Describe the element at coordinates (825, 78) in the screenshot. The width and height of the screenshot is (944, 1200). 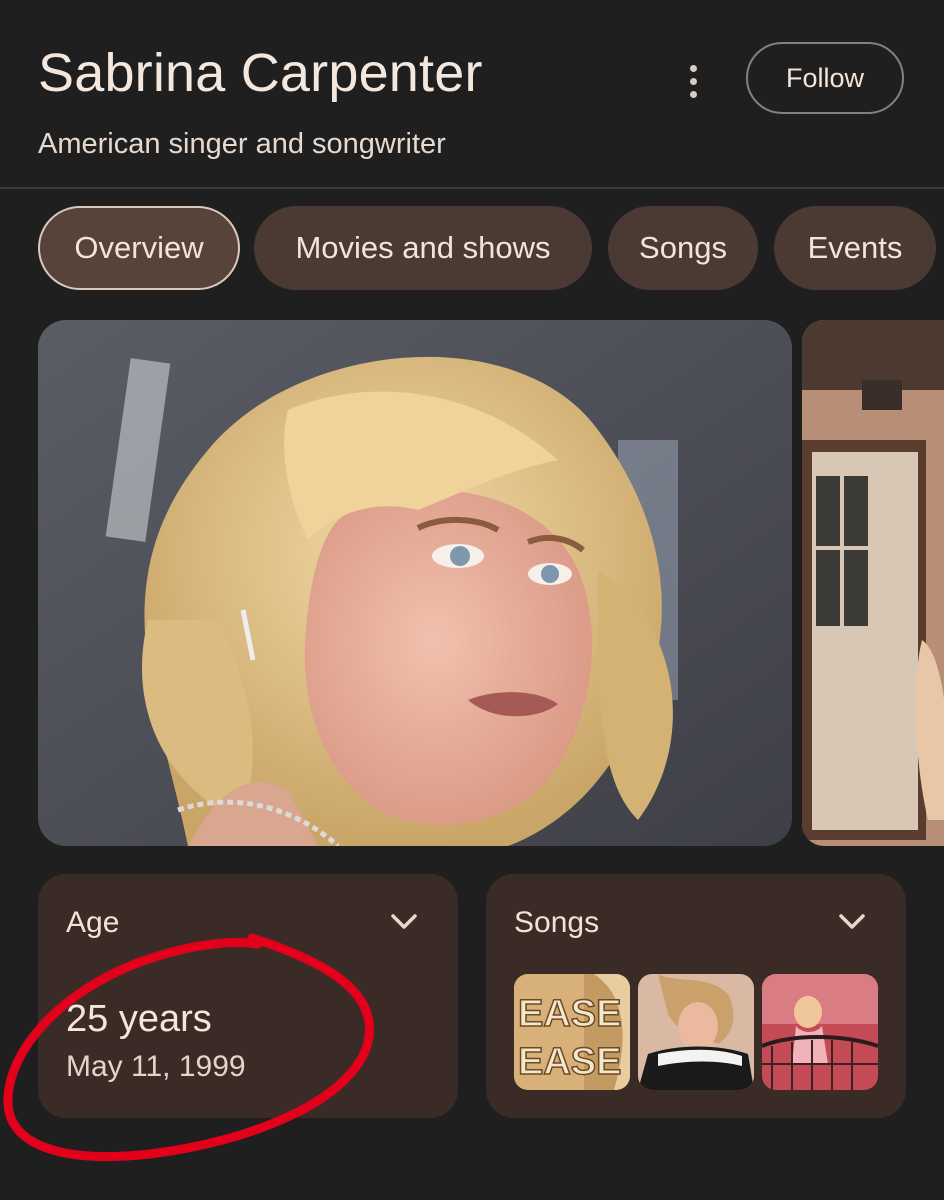
I see `follow-button: Follow` at that location.